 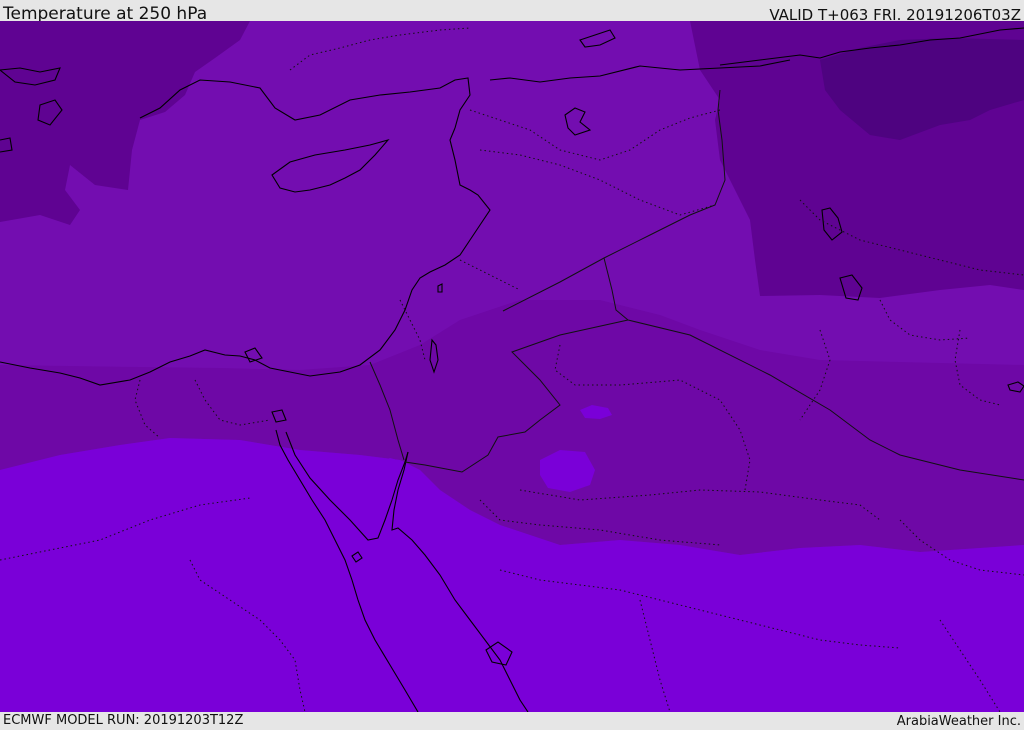 I want to click on credit-label: ArabiaWeather Inc., so click(x=958, y=721).